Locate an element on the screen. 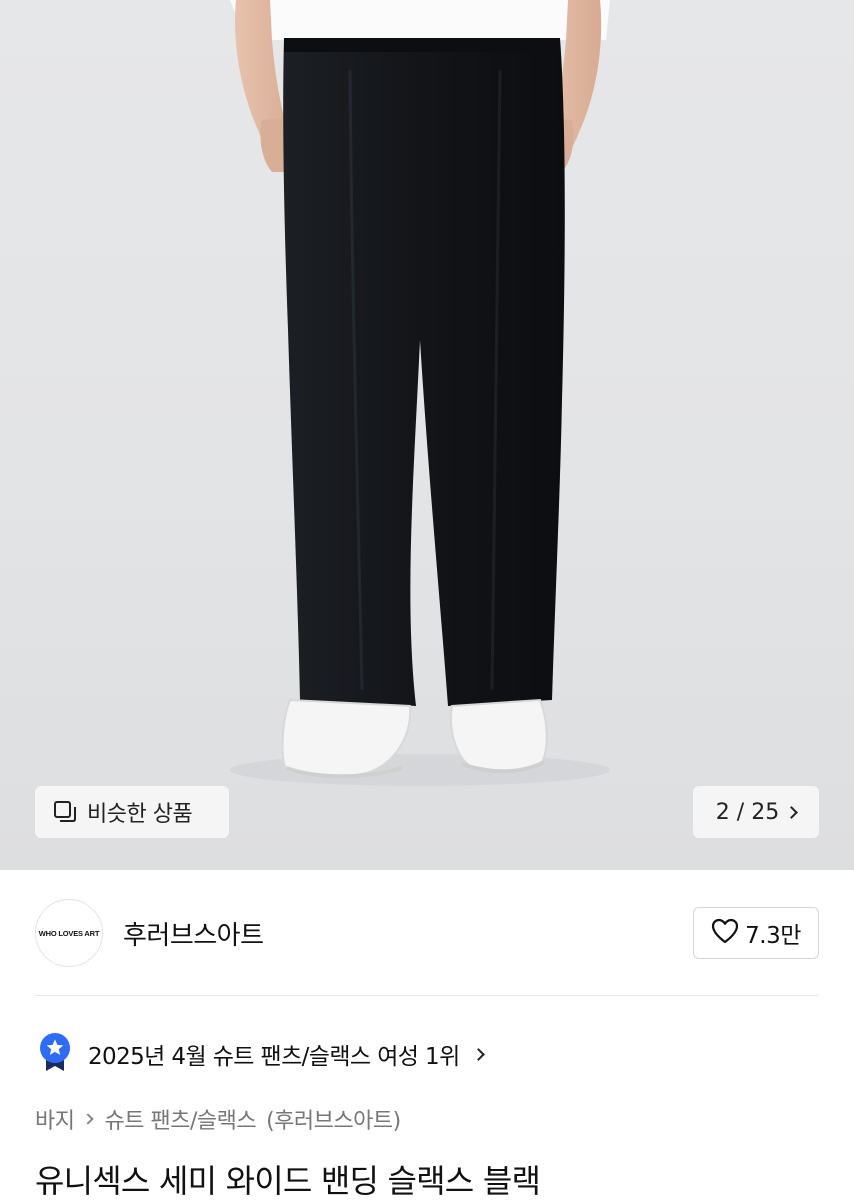 Image resolution: width=854 pixels, height=1200 pixels. like-count: 7.3만 is located at coordinates (773, 936).